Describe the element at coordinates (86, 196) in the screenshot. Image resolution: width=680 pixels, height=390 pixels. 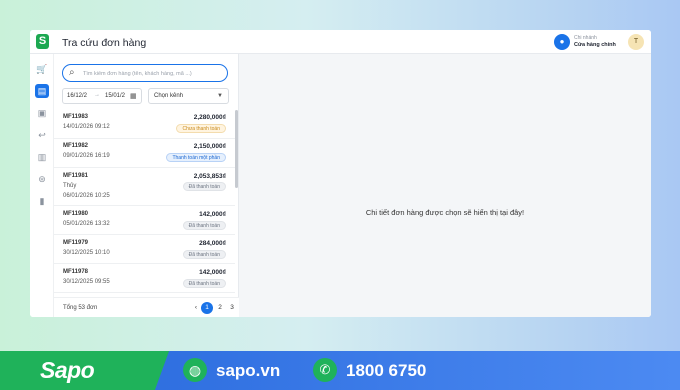
I see `order-date: 06/01/2026 10:25` at that location.